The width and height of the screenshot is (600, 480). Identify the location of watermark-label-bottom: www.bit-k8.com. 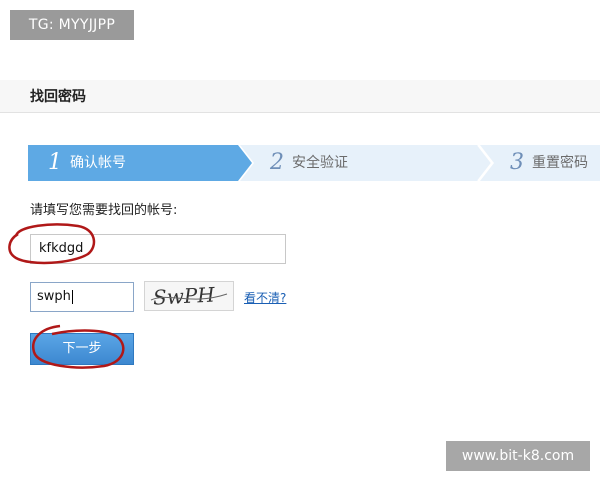
(518, 456).